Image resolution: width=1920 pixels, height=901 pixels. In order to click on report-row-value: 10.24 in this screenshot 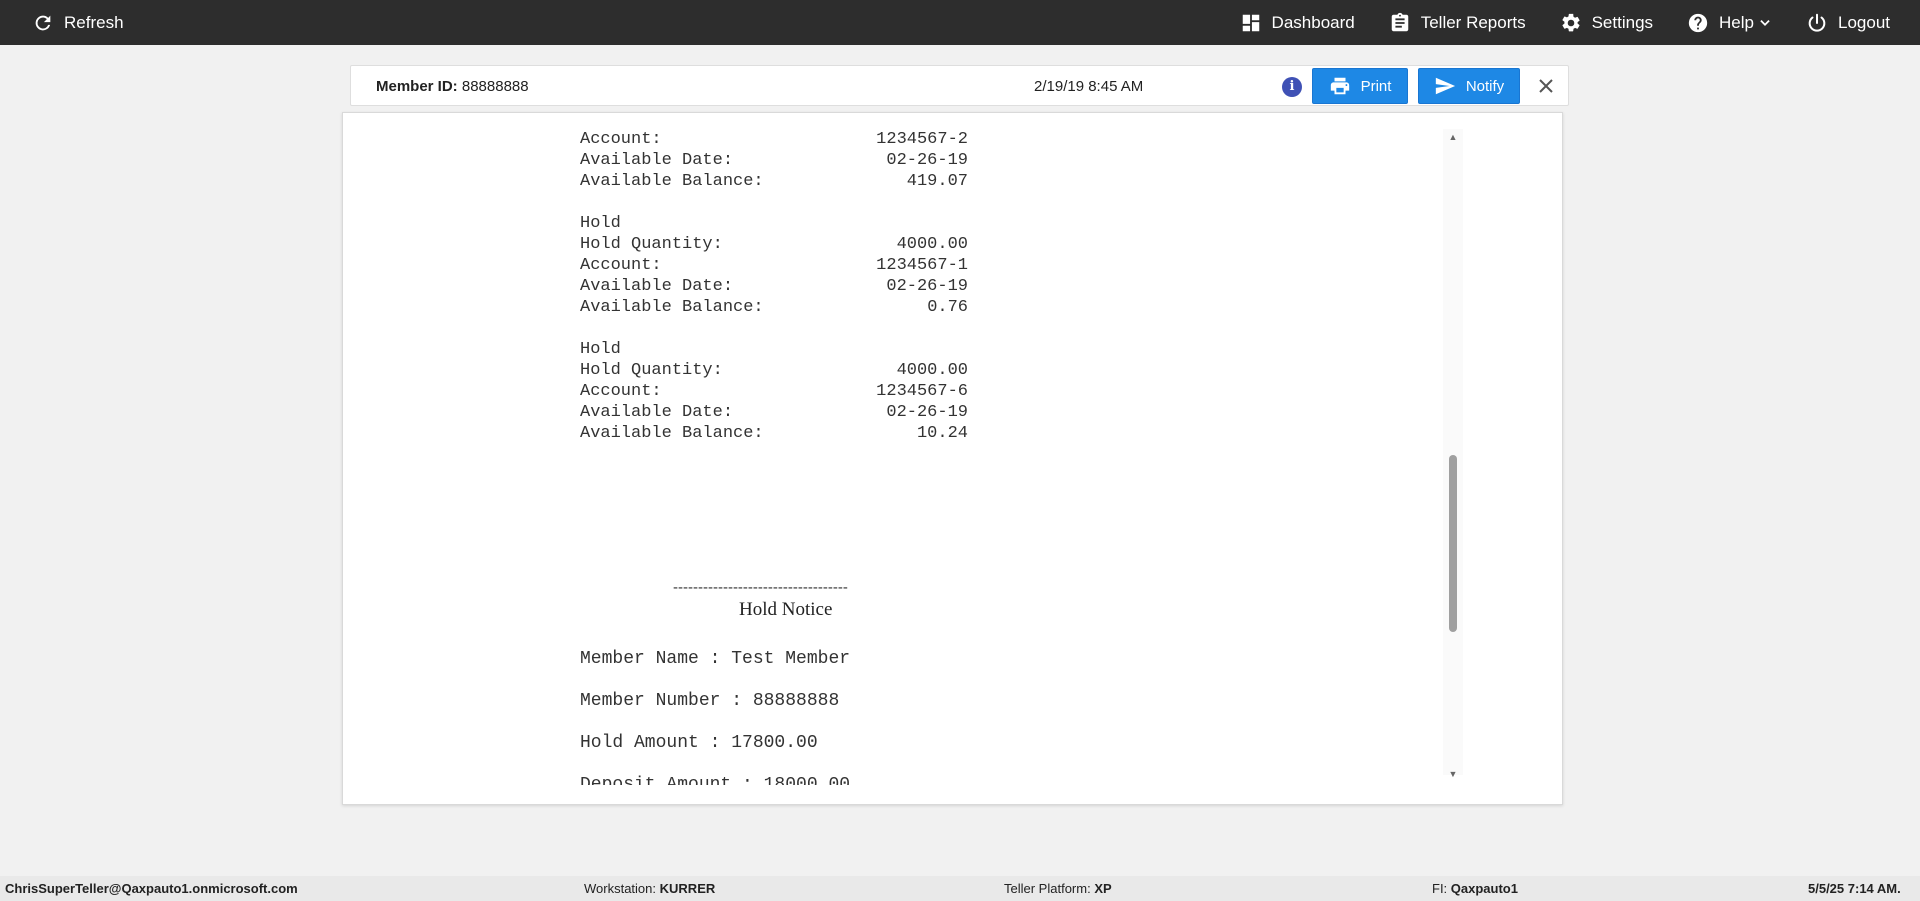, I will do `click(942, 433)`.